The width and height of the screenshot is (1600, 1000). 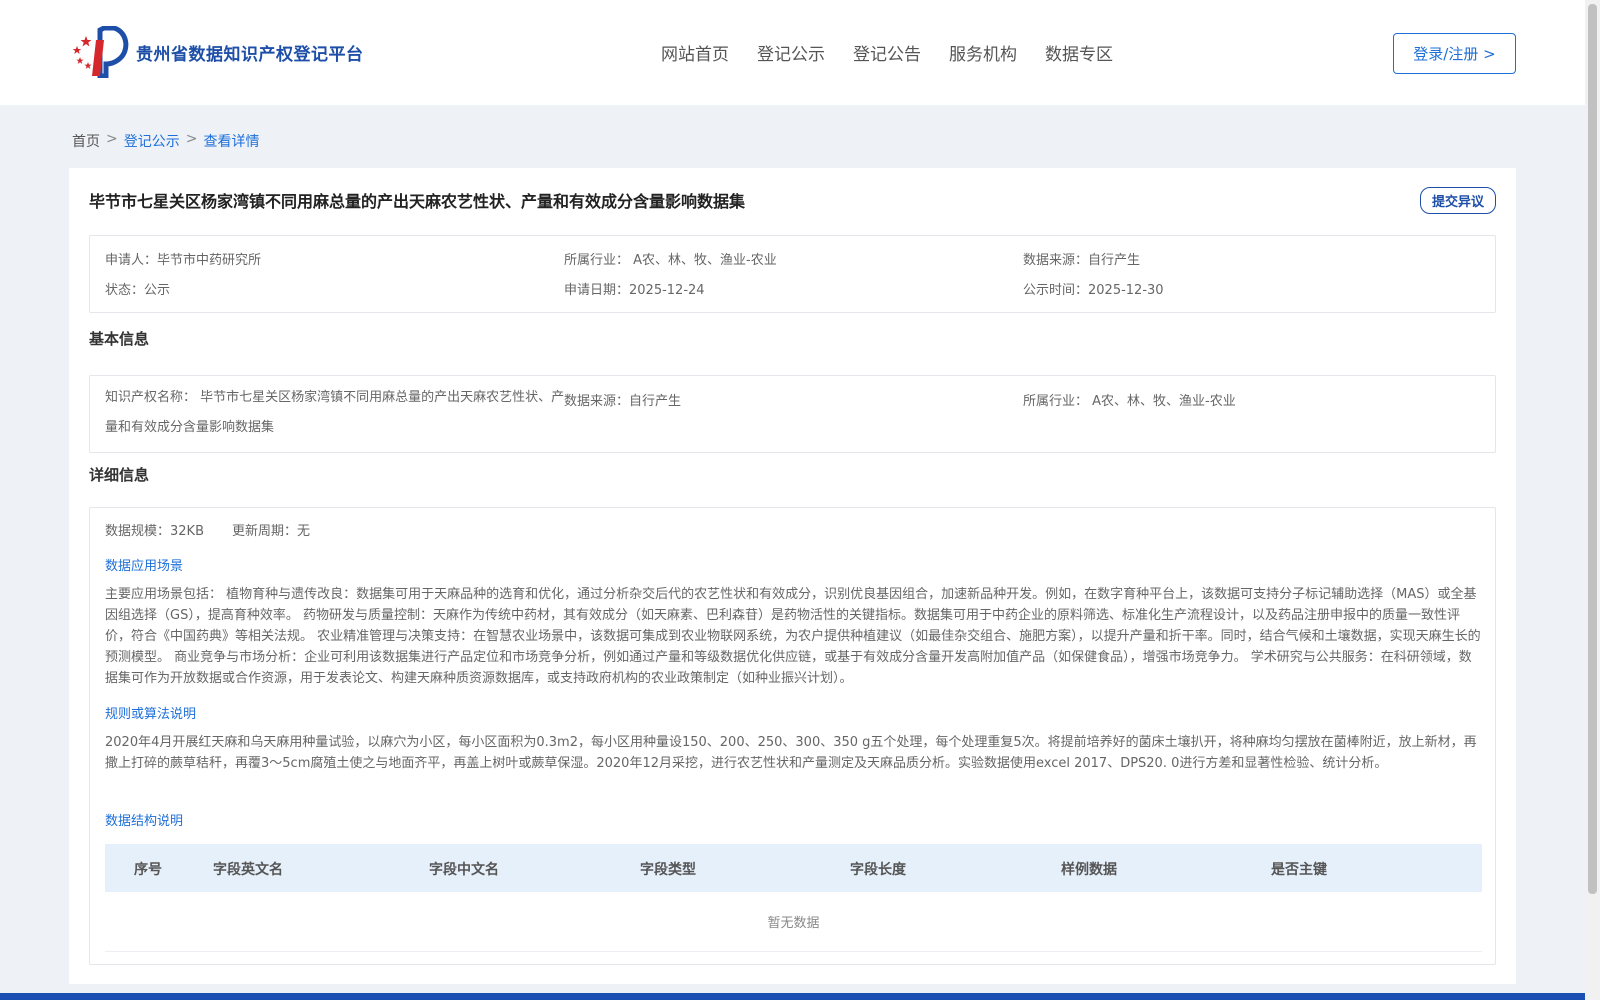 I want to click on apply-date-value: 2025-12-24, so click(x=667, y=290).